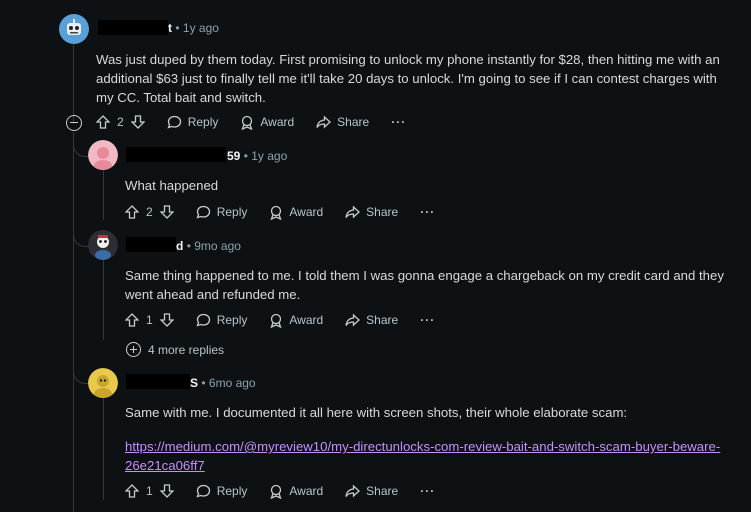  Describe the element at coordinates (103, 245) in the screenshot. I see `dark-avatar-icon` at that location.